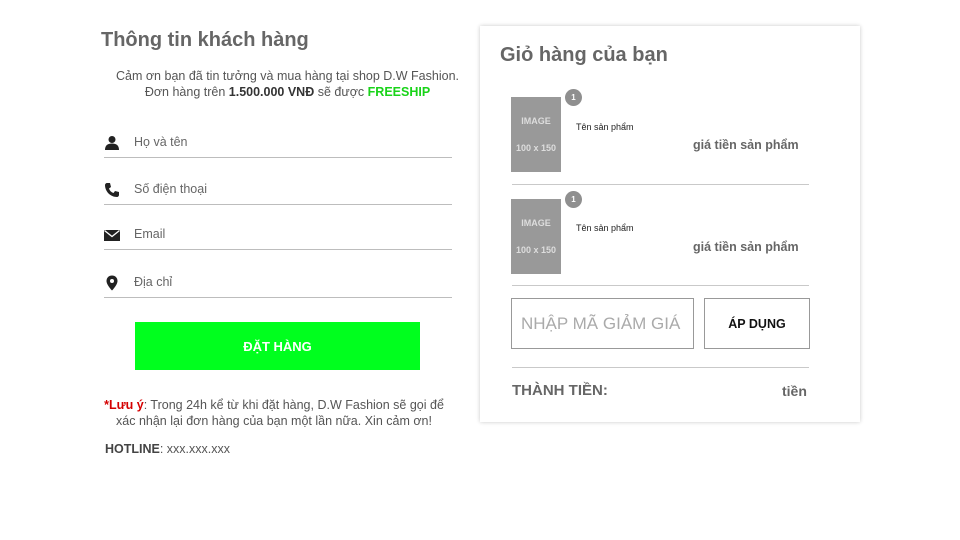 The height and width of the screenshot is (540, 960). What do you see at coordinates (289, 189) in the screenshot?
I see `phone-input` at bounding box center [289, 189].